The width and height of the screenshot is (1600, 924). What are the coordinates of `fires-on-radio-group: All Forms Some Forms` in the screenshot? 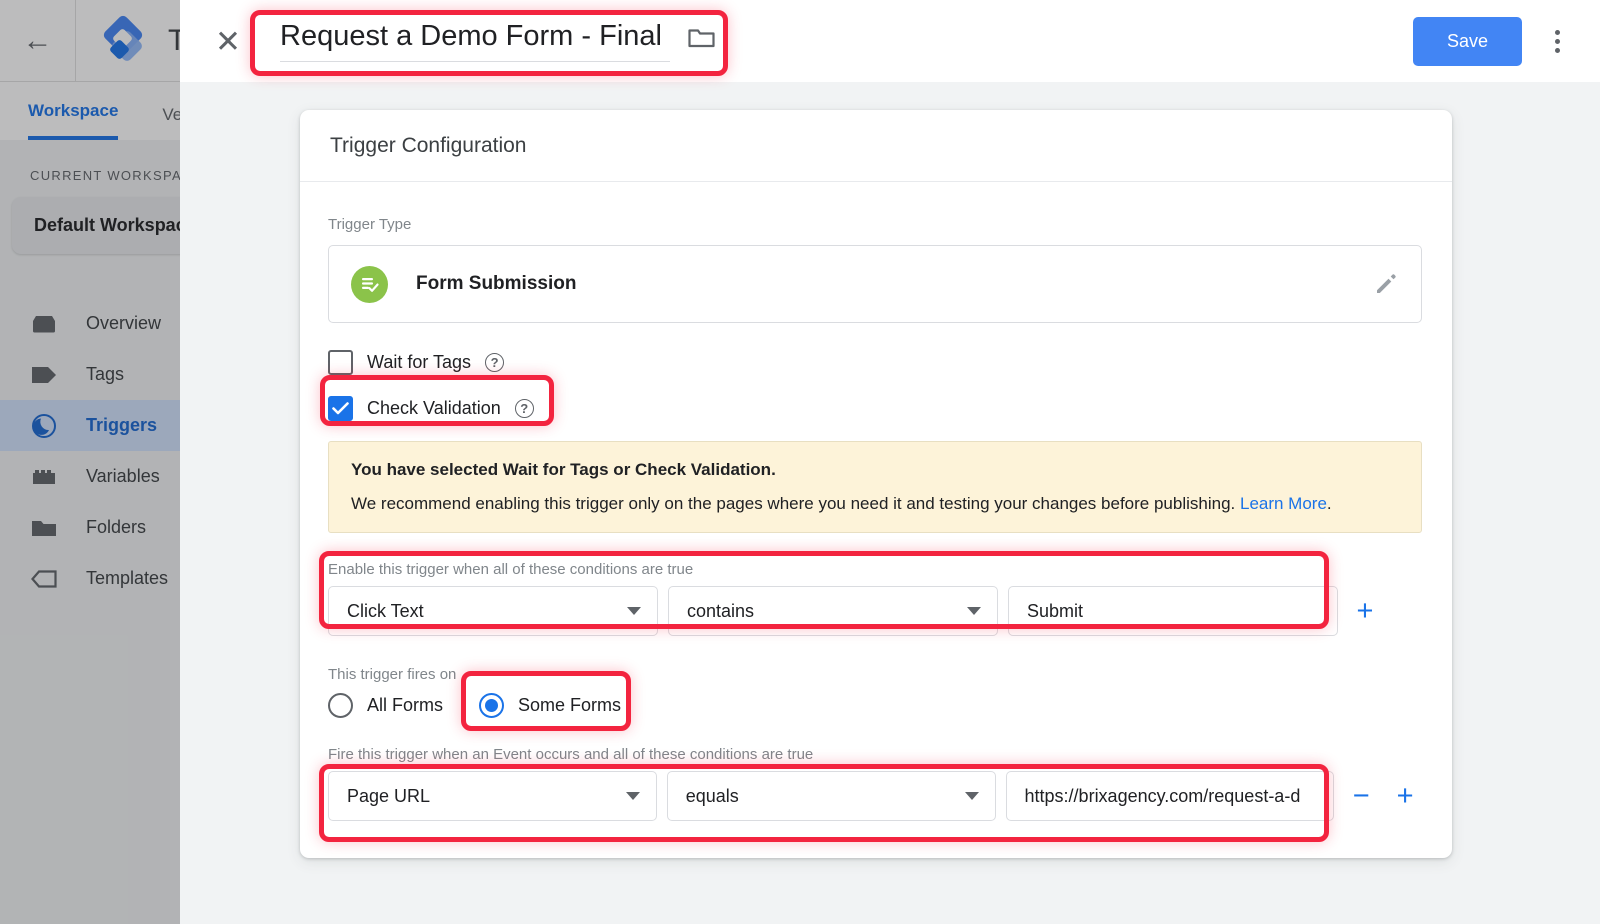 It's located at (875, 705).